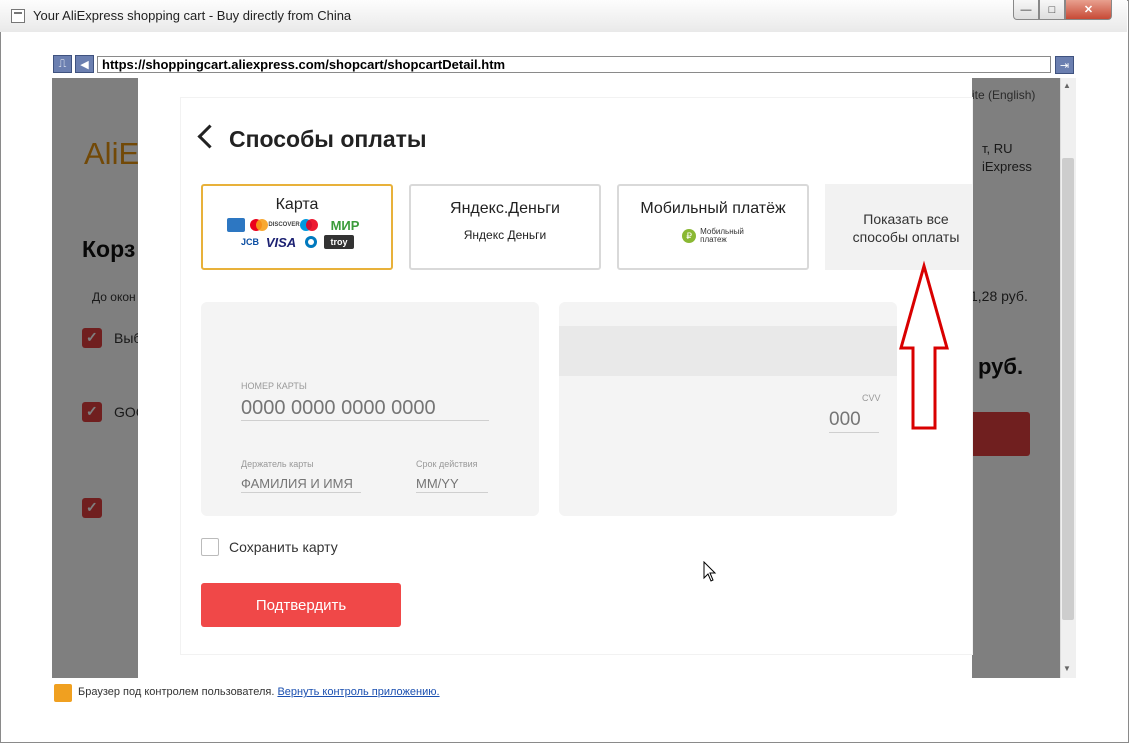 The width and height of the screenshot is (1129, 743). I want to click on expiry-input, so click(452, 483).